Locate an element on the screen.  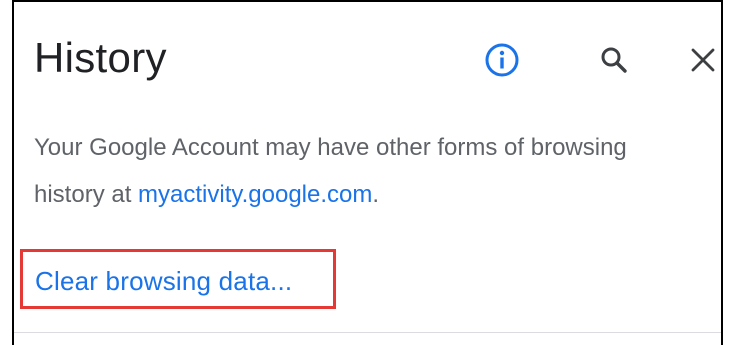
close-button is located at coordinates (703, 60).